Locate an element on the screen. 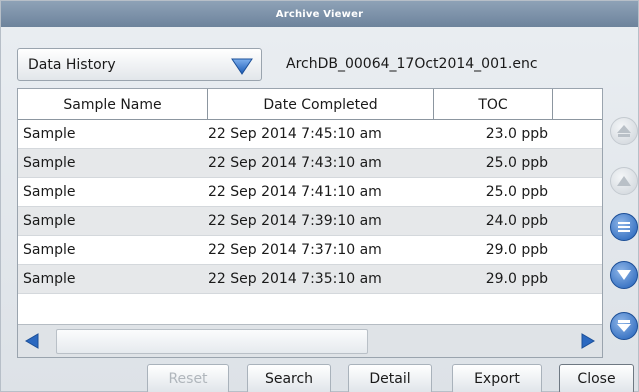  archive-file-name: ArchDB_00064_17Oct2014_001.enc is located at coordinates (412, 64).